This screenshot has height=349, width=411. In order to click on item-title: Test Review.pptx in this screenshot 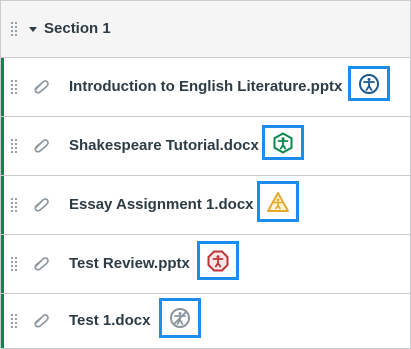, I will do `click(129, 263)`.